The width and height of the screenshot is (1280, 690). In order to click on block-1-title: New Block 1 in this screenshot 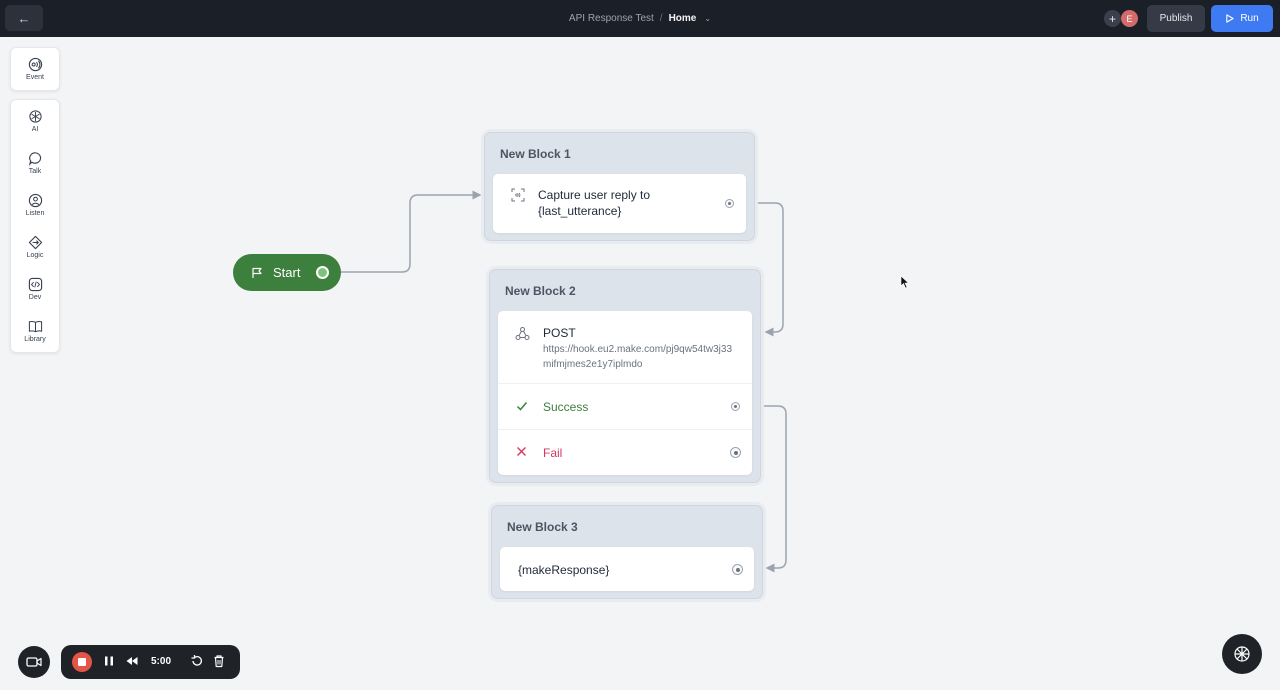, I will do `click(535, 154)`.